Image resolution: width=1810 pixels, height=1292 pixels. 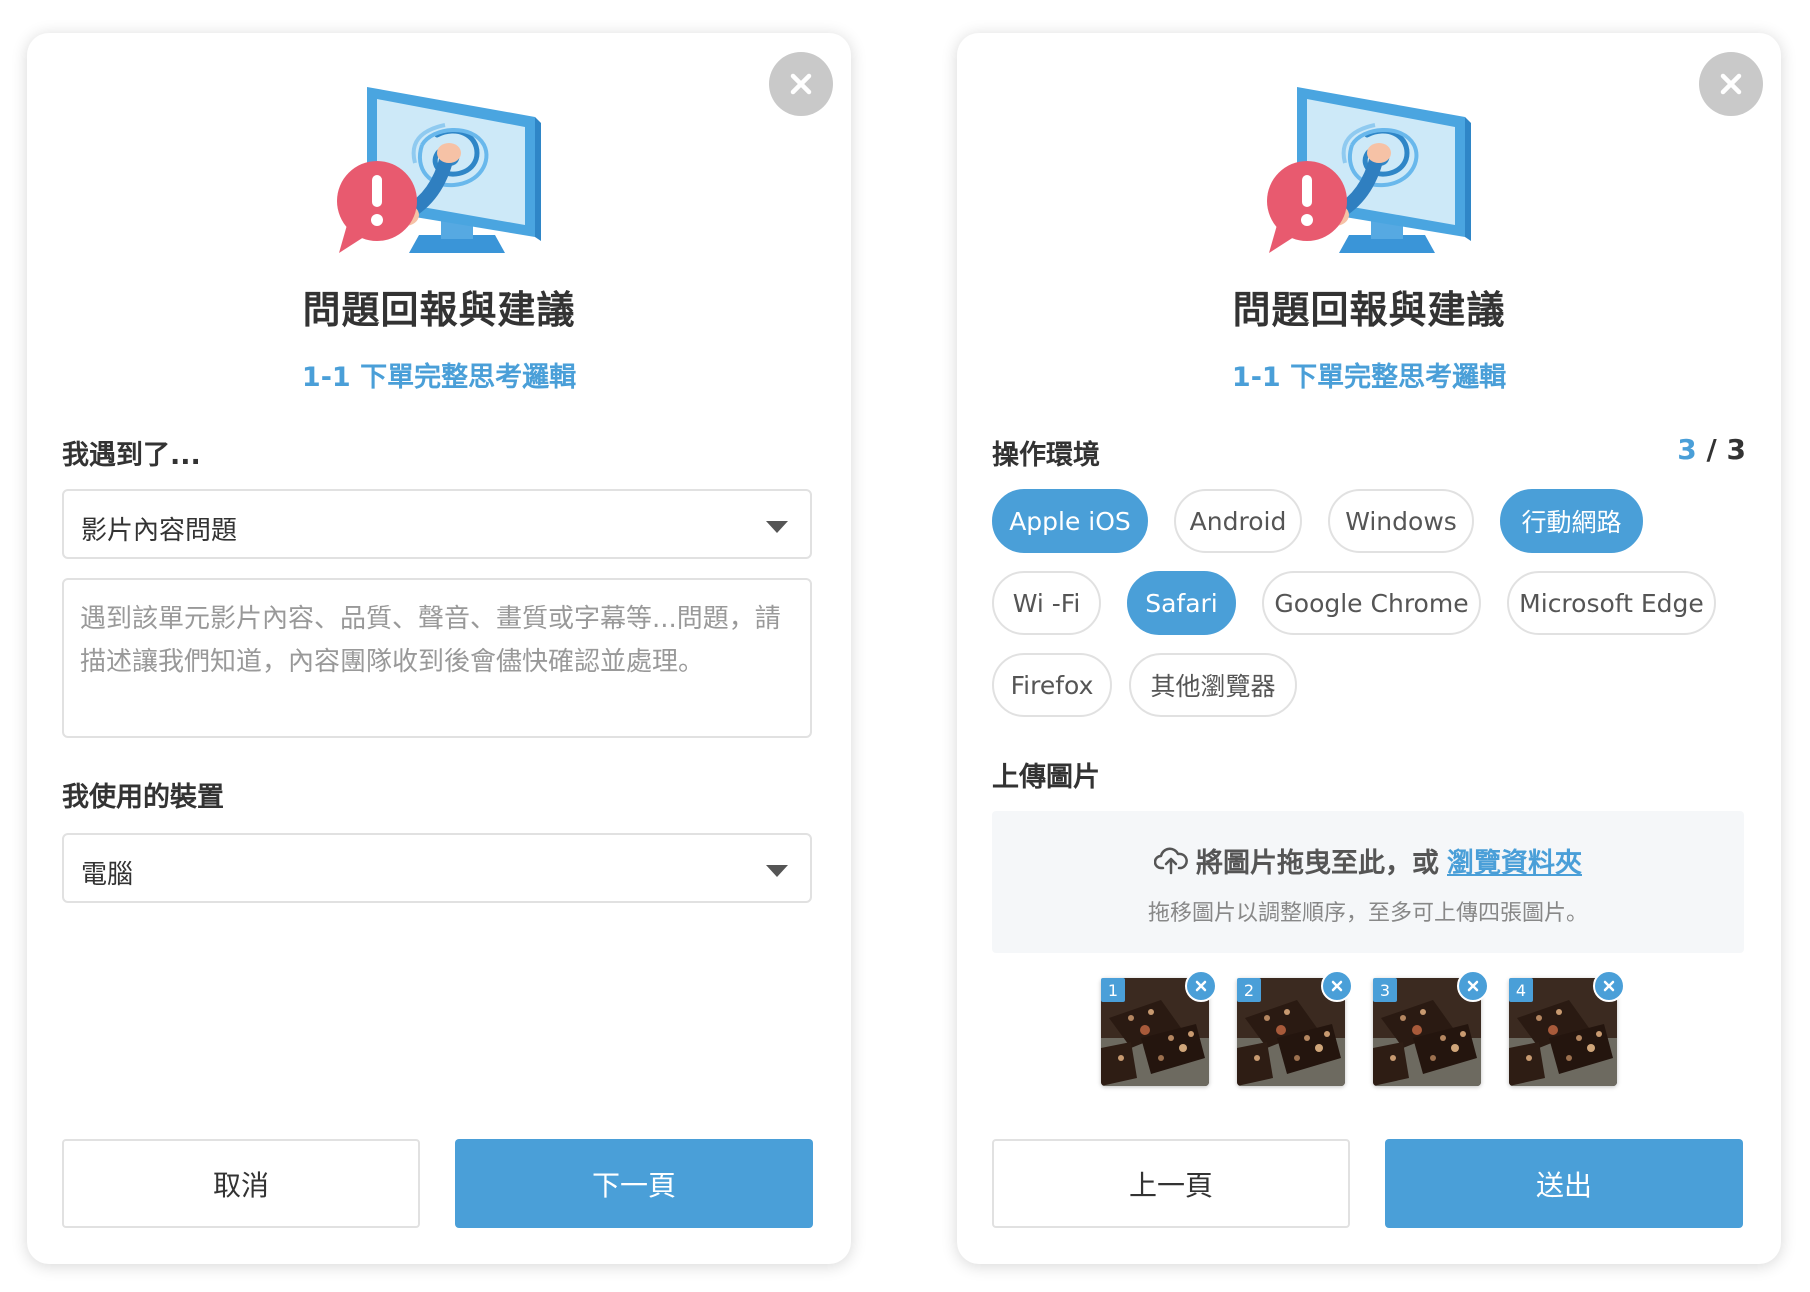 I want to click on submit-button: 送出, so click(x=1564, y=1183).